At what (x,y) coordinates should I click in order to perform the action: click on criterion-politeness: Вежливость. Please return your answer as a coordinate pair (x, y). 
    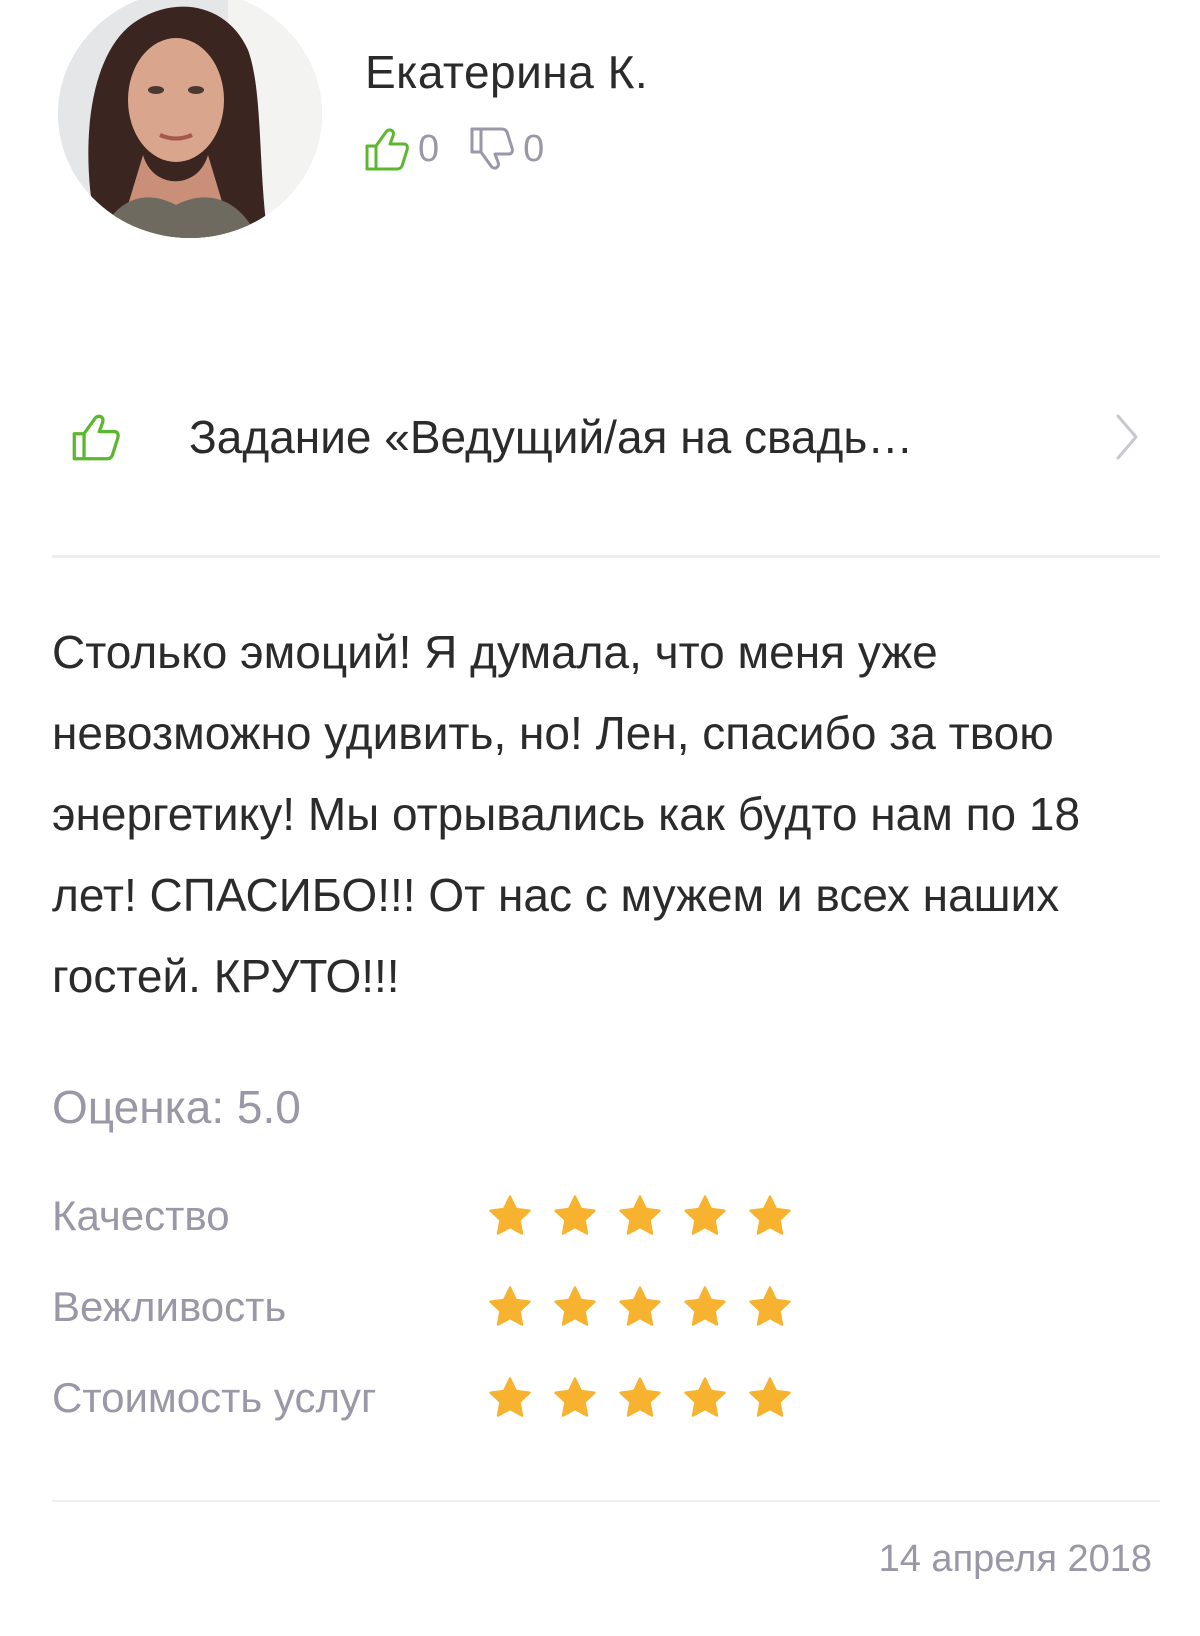
    Looking at the image, I should click on (432, 1306).